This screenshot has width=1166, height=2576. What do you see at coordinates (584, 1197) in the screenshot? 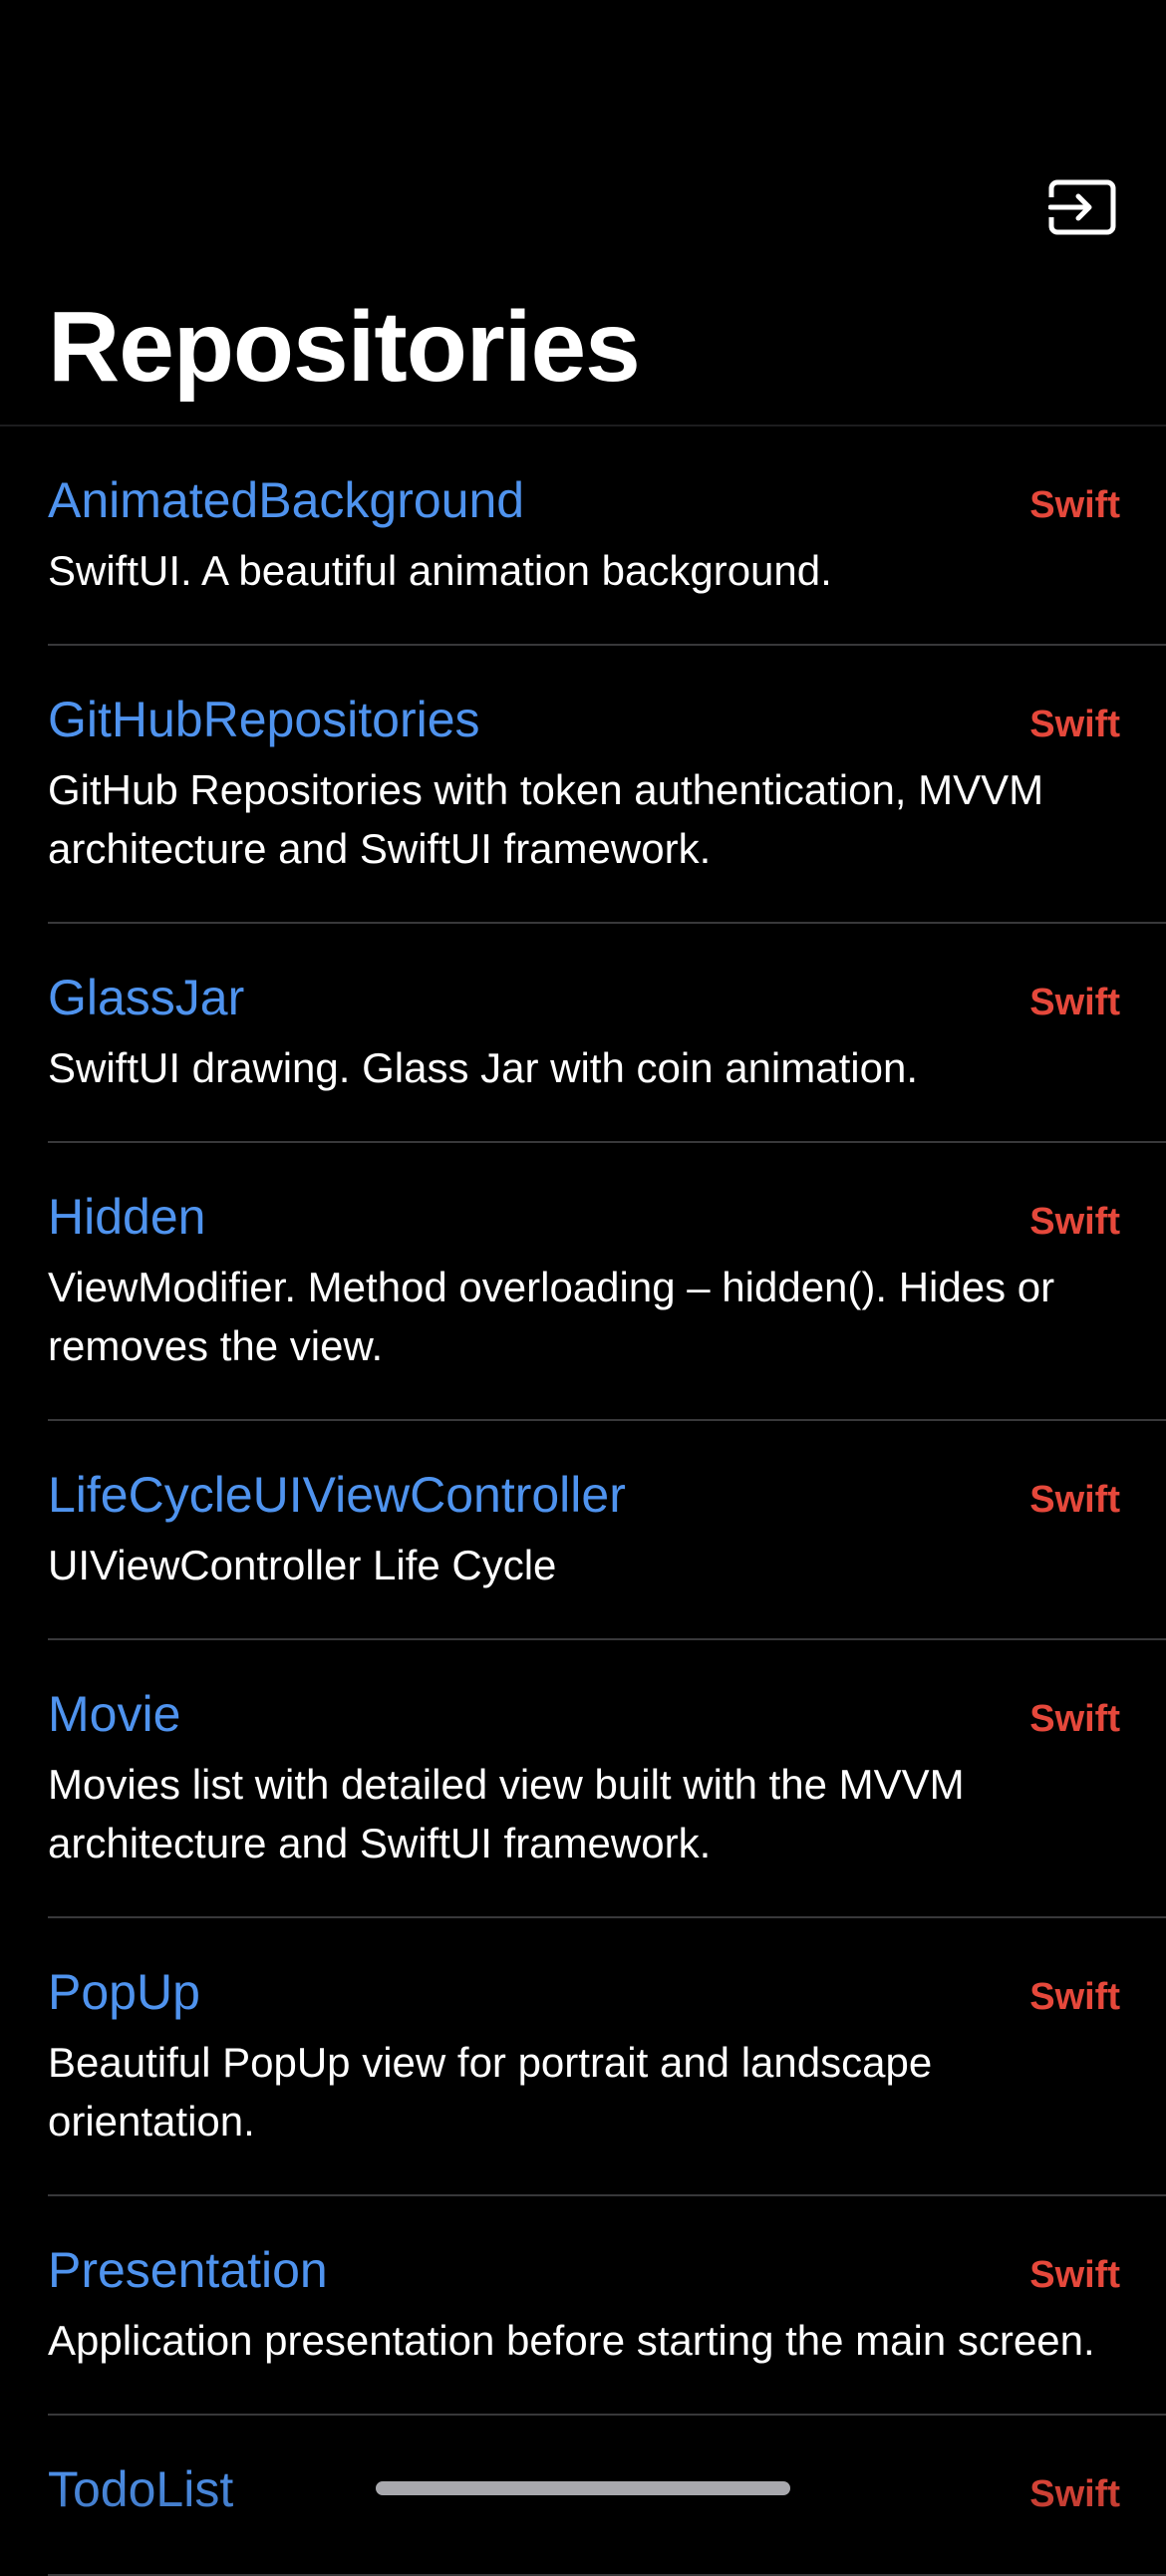
I see `repository-row-header: Hidden Swift` at bounding box center [584, 1197].